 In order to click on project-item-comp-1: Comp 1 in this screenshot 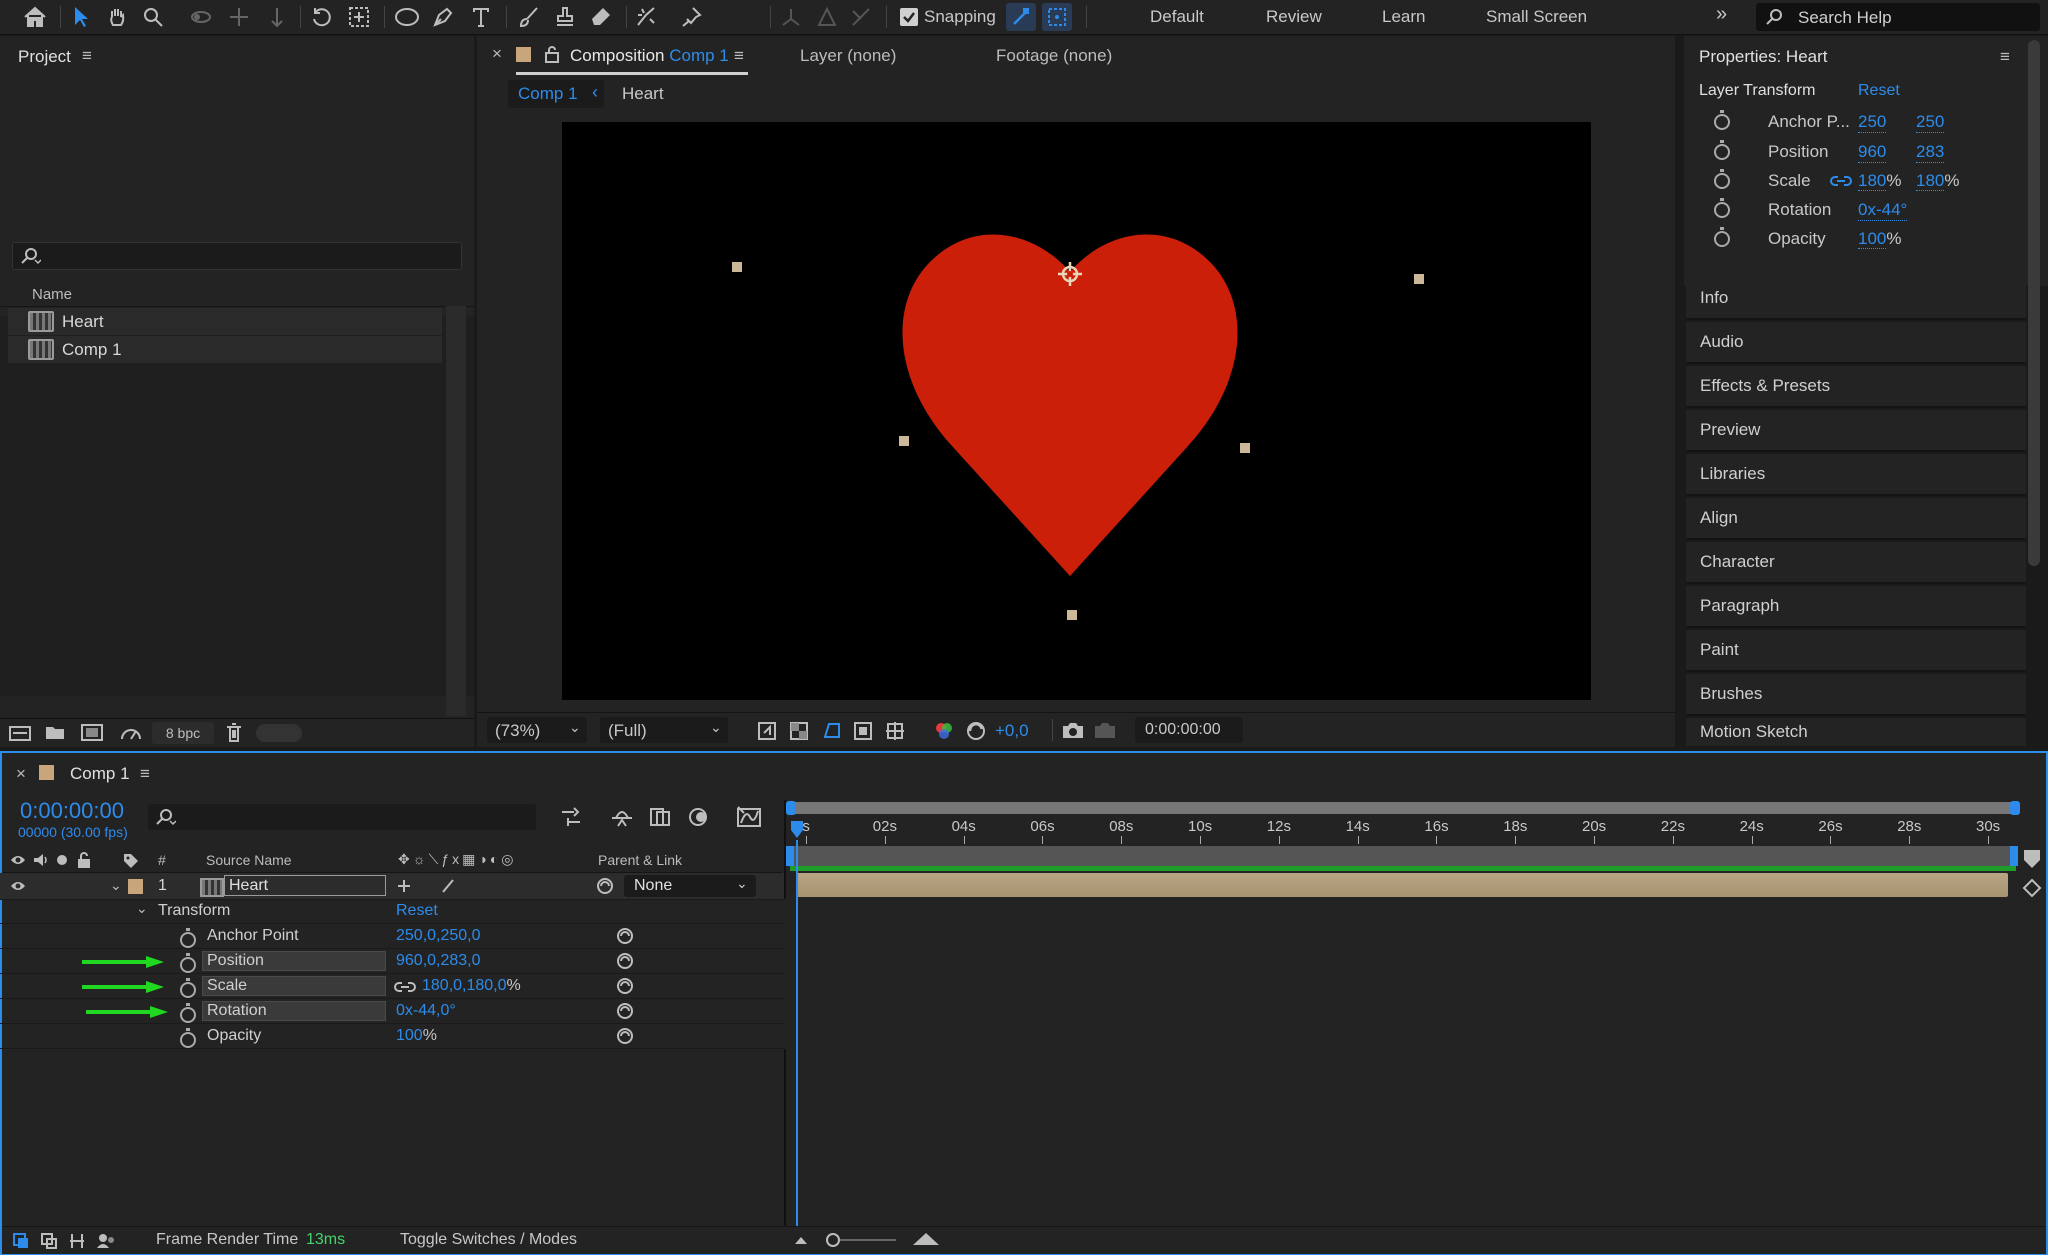, I will do `click(225, 349)`.